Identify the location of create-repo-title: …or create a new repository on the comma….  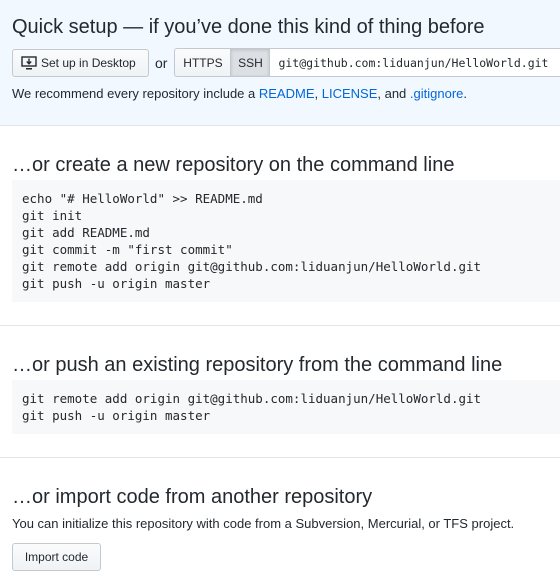
(233, 165).